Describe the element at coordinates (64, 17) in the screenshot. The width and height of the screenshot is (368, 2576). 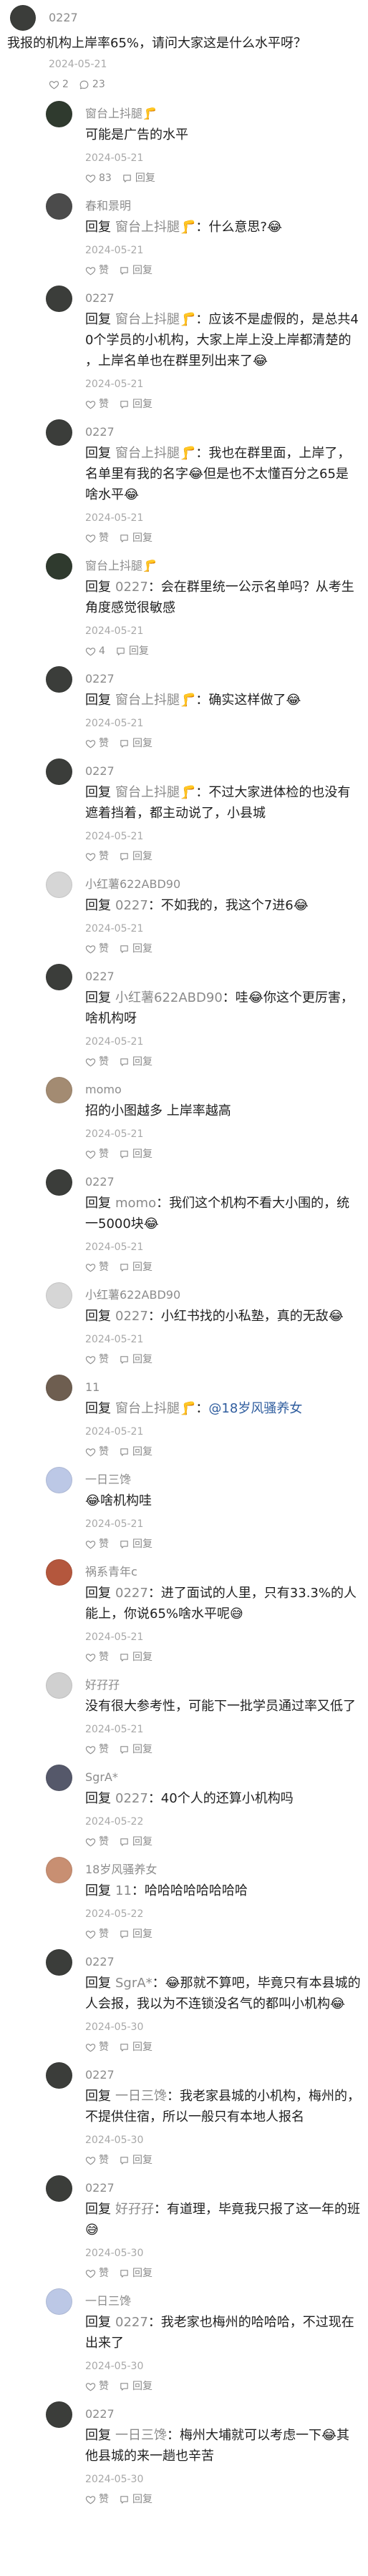
I see `post-username: 0227` at that location.